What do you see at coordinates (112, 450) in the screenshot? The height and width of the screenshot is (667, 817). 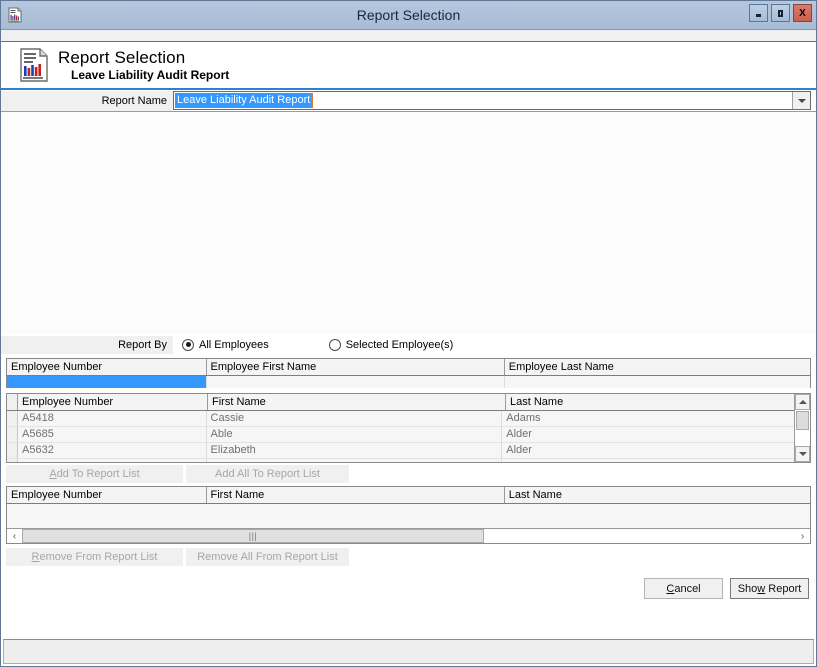 I see `cell-employee-number: A5632` at bounding box center [112, 450].